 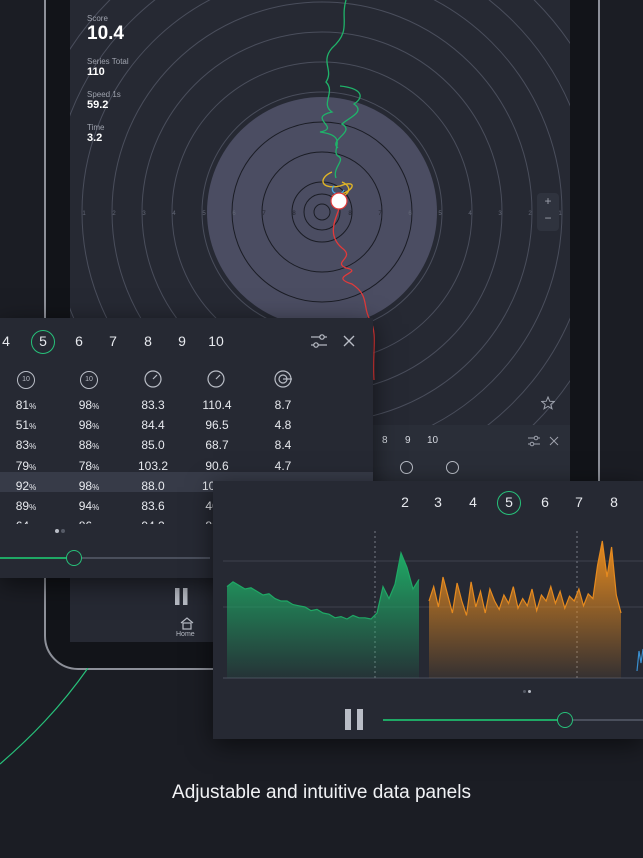 I want to click on table-cell: 84.4, so click(x=153, y=425).